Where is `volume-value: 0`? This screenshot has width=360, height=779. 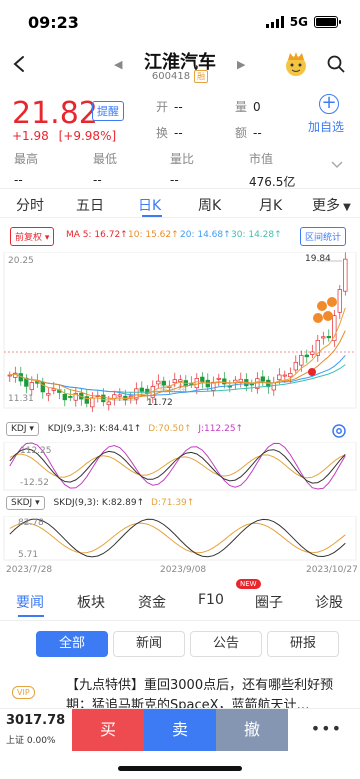 volume-value: 0 is located at coordinates (257, 107).